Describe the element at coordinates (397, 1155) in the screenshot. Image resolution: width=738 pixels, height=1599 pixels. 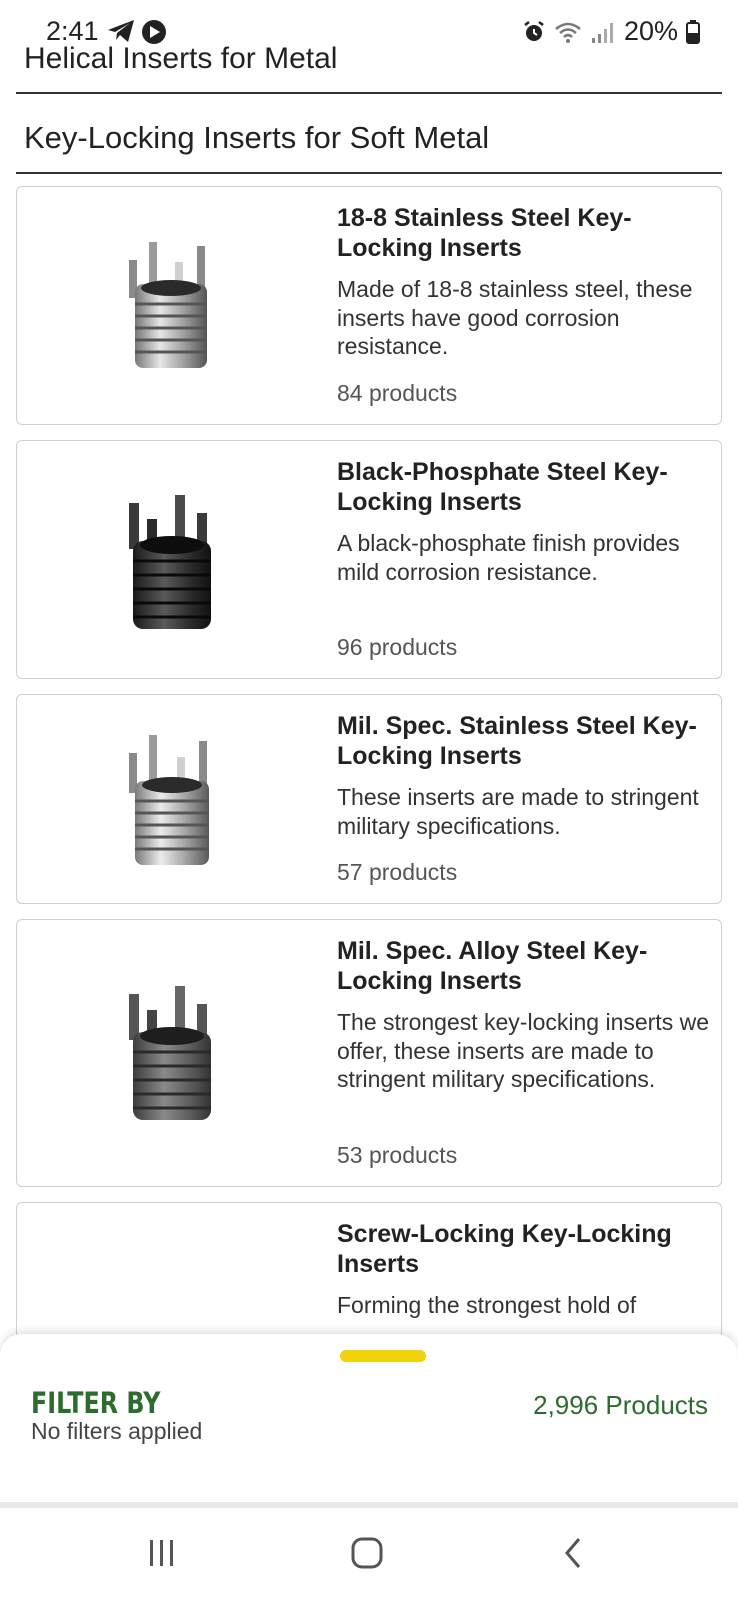
I see `card-product-count: 53 products` at that location.